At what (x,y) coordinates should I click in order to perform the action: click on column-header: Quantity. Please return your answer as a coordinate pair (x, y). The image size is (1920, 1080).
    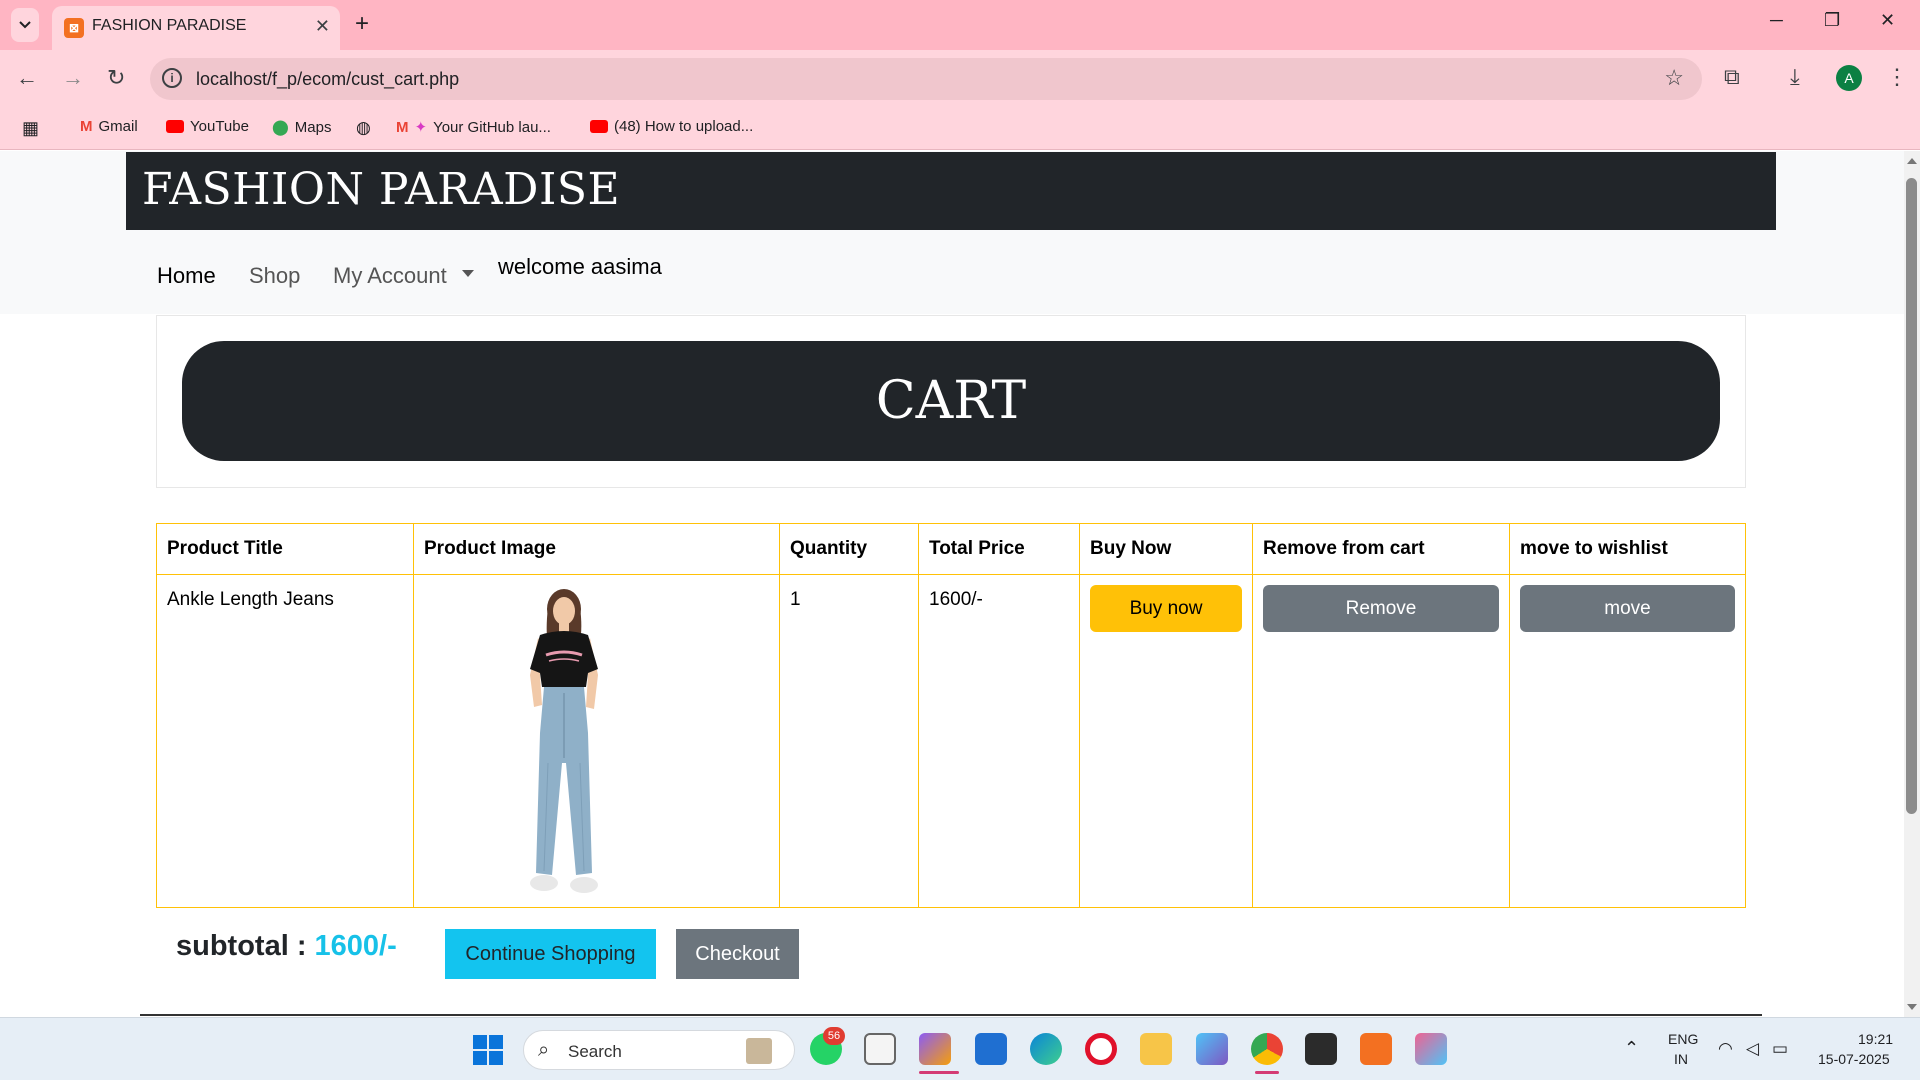
    Looking at the image, I should click on (849, 549).